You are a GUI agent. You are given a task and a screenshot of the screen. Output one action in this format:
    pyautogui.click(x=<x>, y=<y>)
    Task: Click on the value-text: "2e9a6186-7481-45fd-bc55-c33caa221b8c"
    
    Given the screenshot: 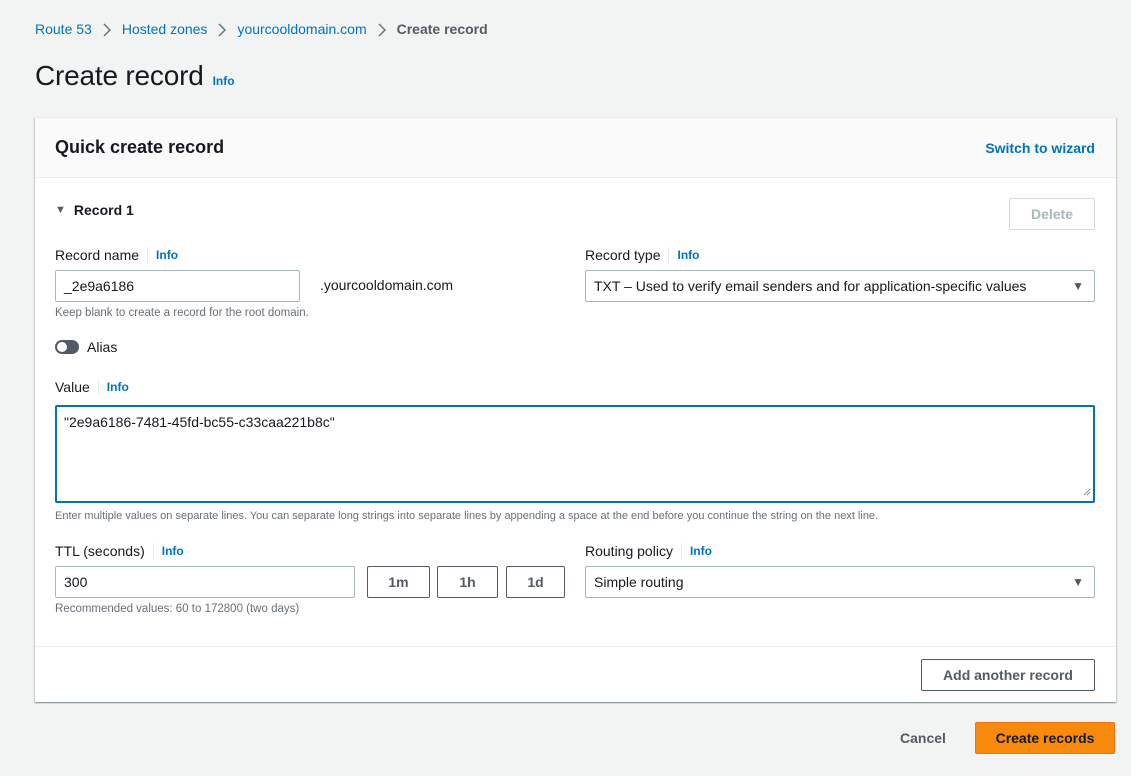 What is the action you would take?
    pyautogui.click(x=199, y=422)
    